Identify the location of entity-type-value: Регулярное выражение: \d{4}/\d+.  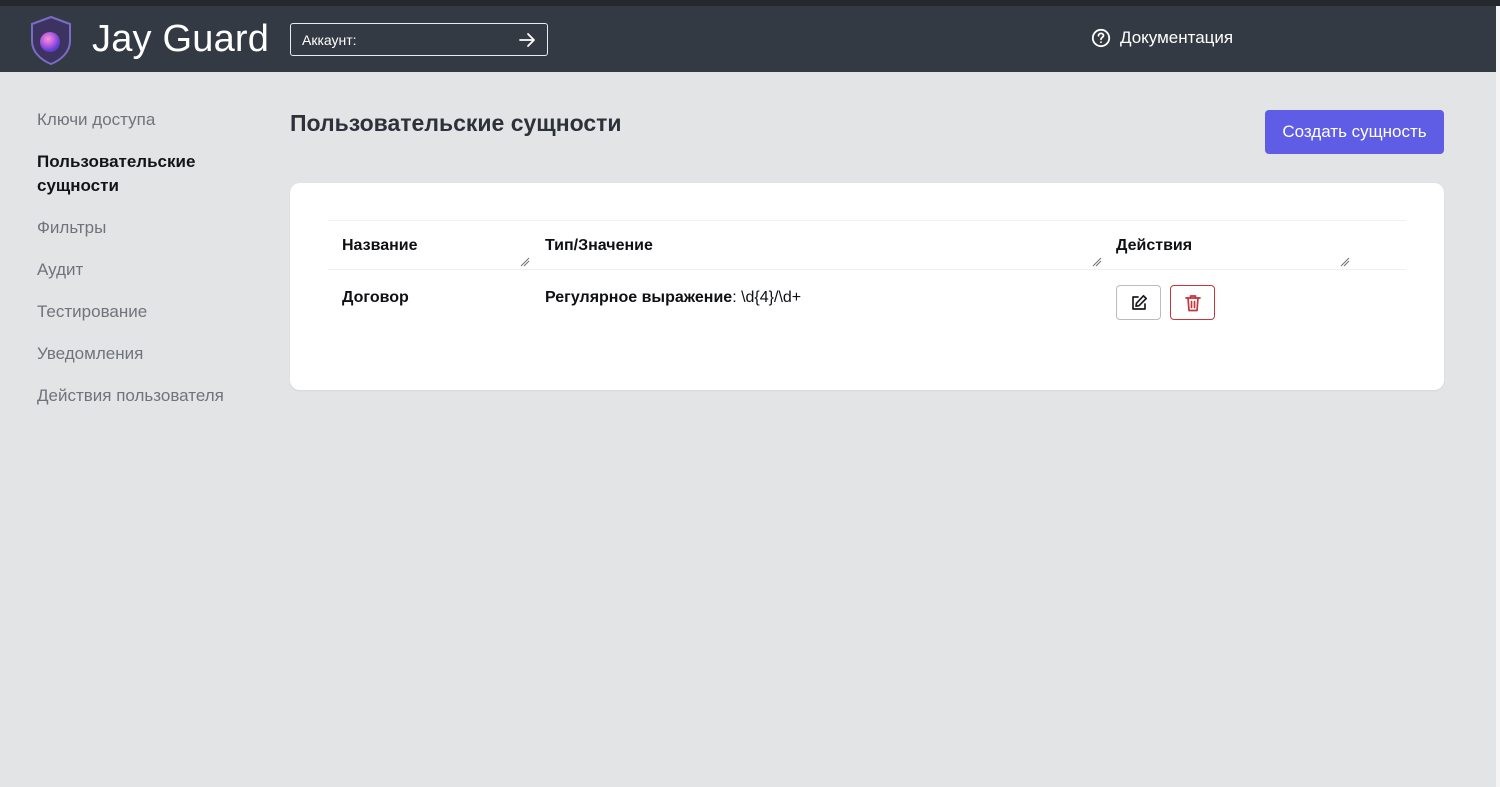
(673, 298).